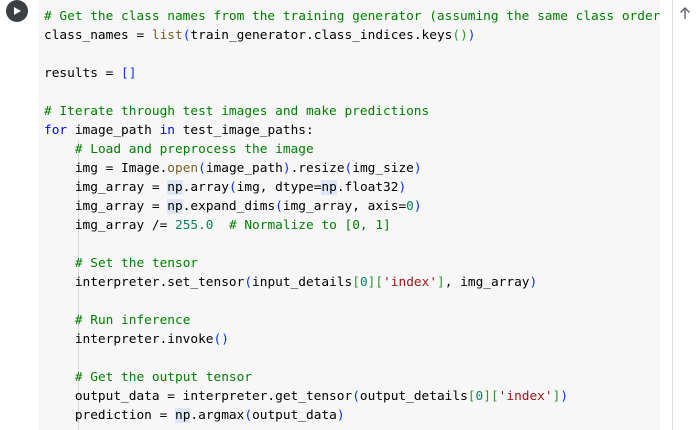  Describe the element at coordinates (383, 168) in the screenshot. I see `code-token: img_size` at that location.